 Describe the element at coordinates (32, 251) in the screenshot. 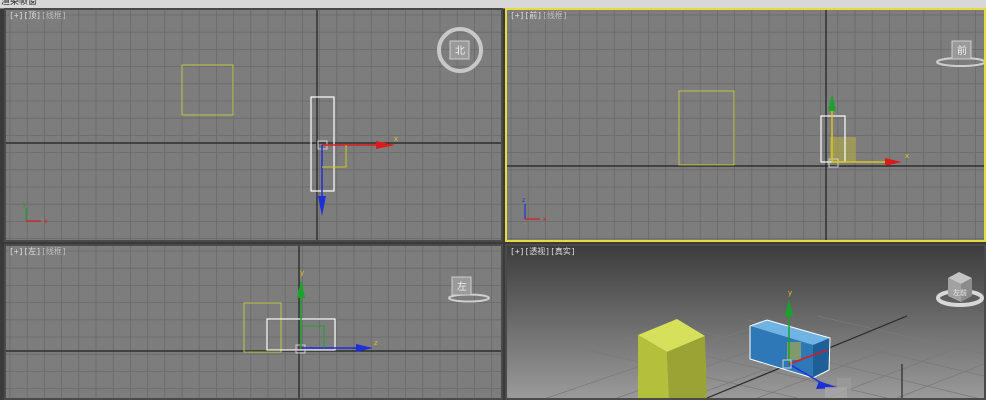

I see `viewport-view-button: [左]` at that location.